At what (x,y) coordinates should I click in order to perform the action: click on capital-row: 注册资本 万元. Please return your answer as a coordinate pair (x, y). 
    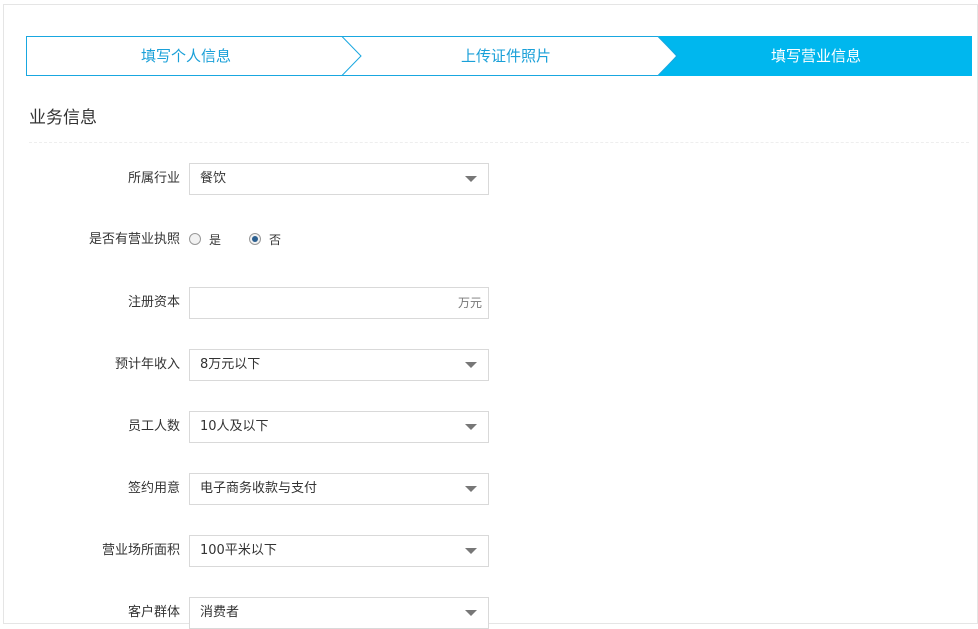
    Looking at the image, I should click on (489, 303).